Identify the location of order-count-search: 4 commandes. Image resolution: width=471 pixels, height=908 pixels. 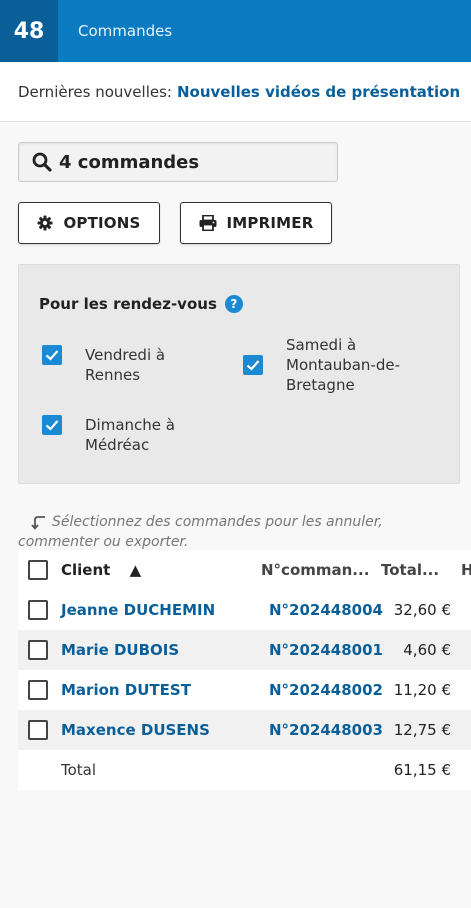
(178, 162).